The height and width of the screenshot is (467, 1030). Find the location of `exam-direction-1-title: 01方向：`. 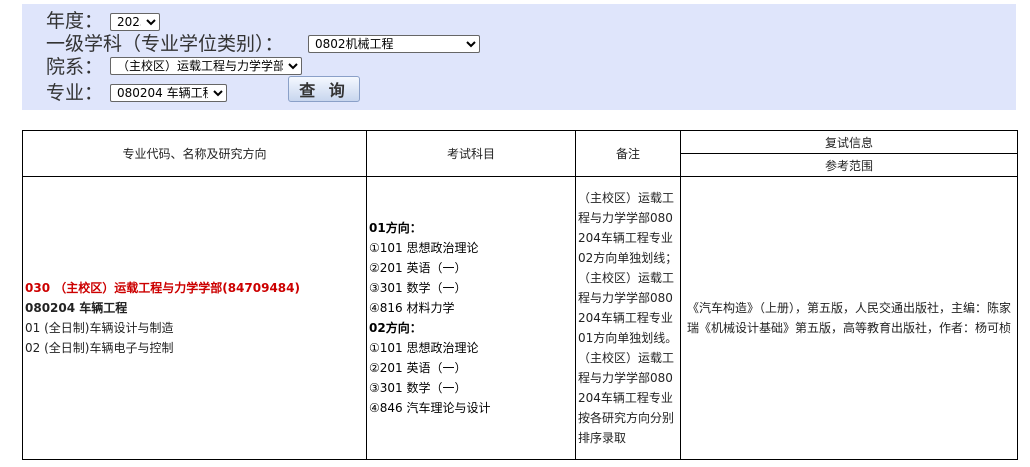

exam-direction-1-title: 01方向： is located at coordinates (395, 228).